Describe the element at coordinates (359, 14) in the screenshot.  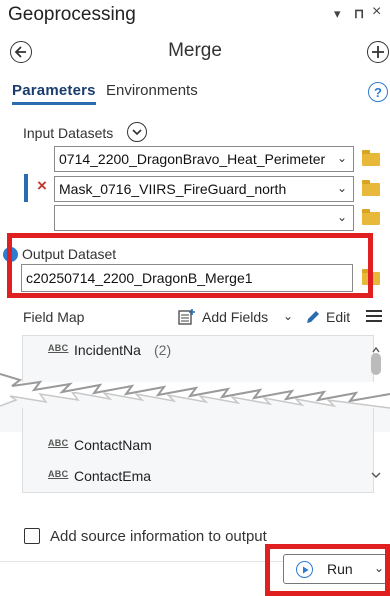
I see `pin-icon: ⊓` at that location.